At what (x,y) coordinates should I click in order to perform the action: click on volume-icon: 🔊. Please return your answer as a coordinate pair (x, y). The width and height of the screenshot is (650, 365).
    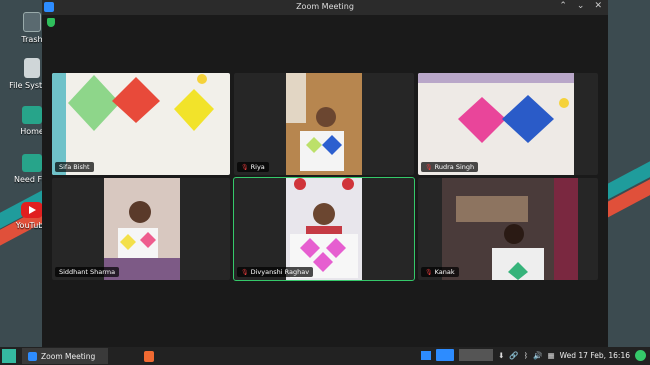
    Looking at the image, I should click on (537, 355).